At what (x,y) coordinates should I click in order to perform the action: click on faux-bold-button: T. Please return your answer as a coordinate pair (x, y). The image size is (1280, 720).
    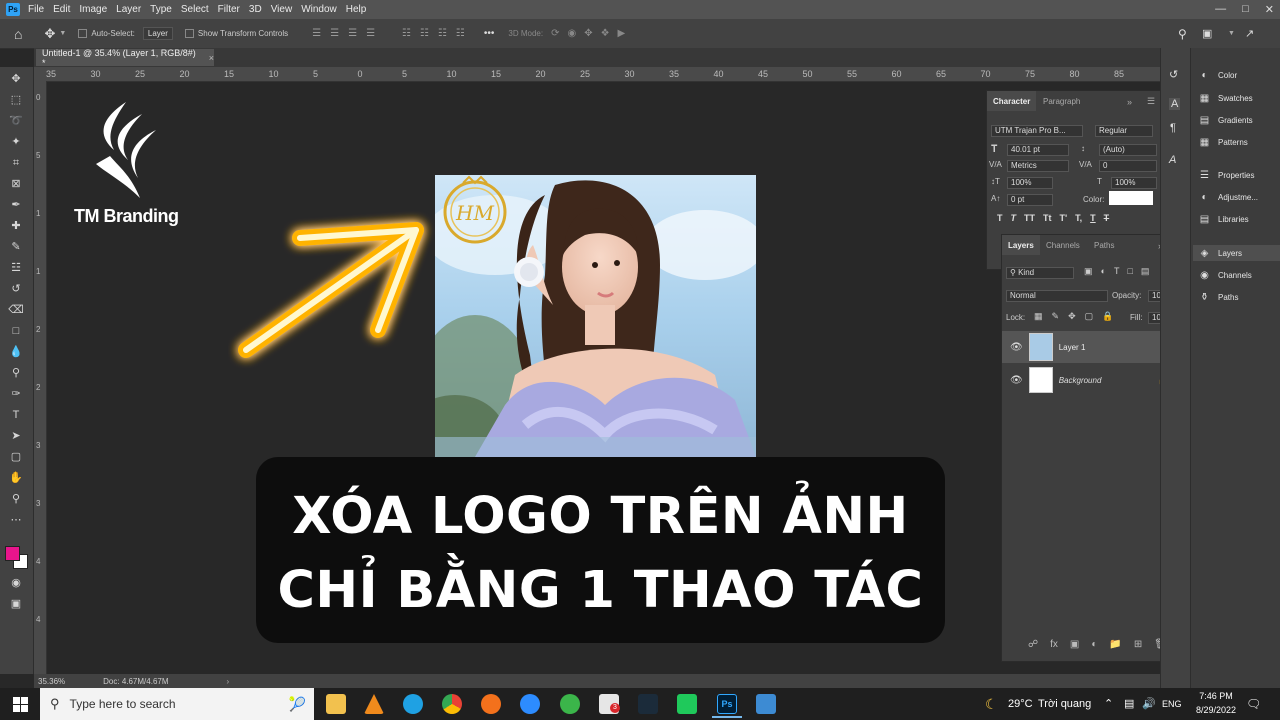
    Looking at the image, I should click on (1000, 218).